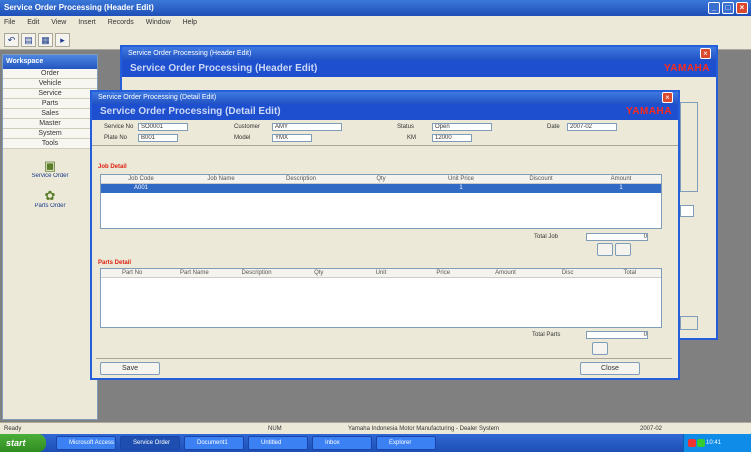 Image resolution: width=751 pixels, height=452 pixels. What do you see at coordinates (23, 443) in the screenshot?
I see `start-button: start` at bounding box center [23, 443].